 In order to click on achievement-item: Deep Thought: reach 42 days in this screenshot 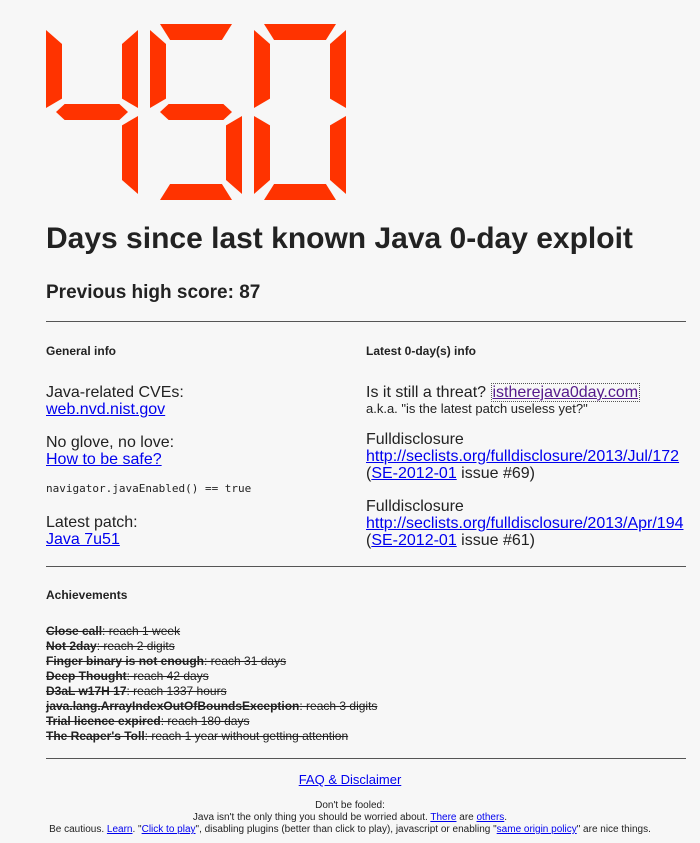, I will do `click(366, 676)`.